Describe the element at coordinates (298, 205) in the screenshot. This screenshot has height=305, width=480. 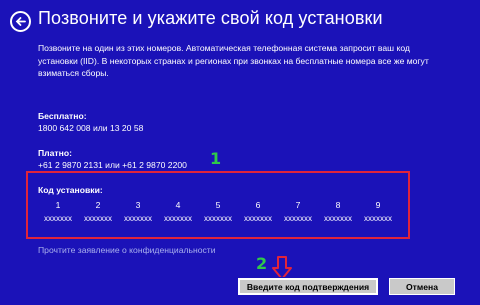
I see `group-number: 7` at that location.